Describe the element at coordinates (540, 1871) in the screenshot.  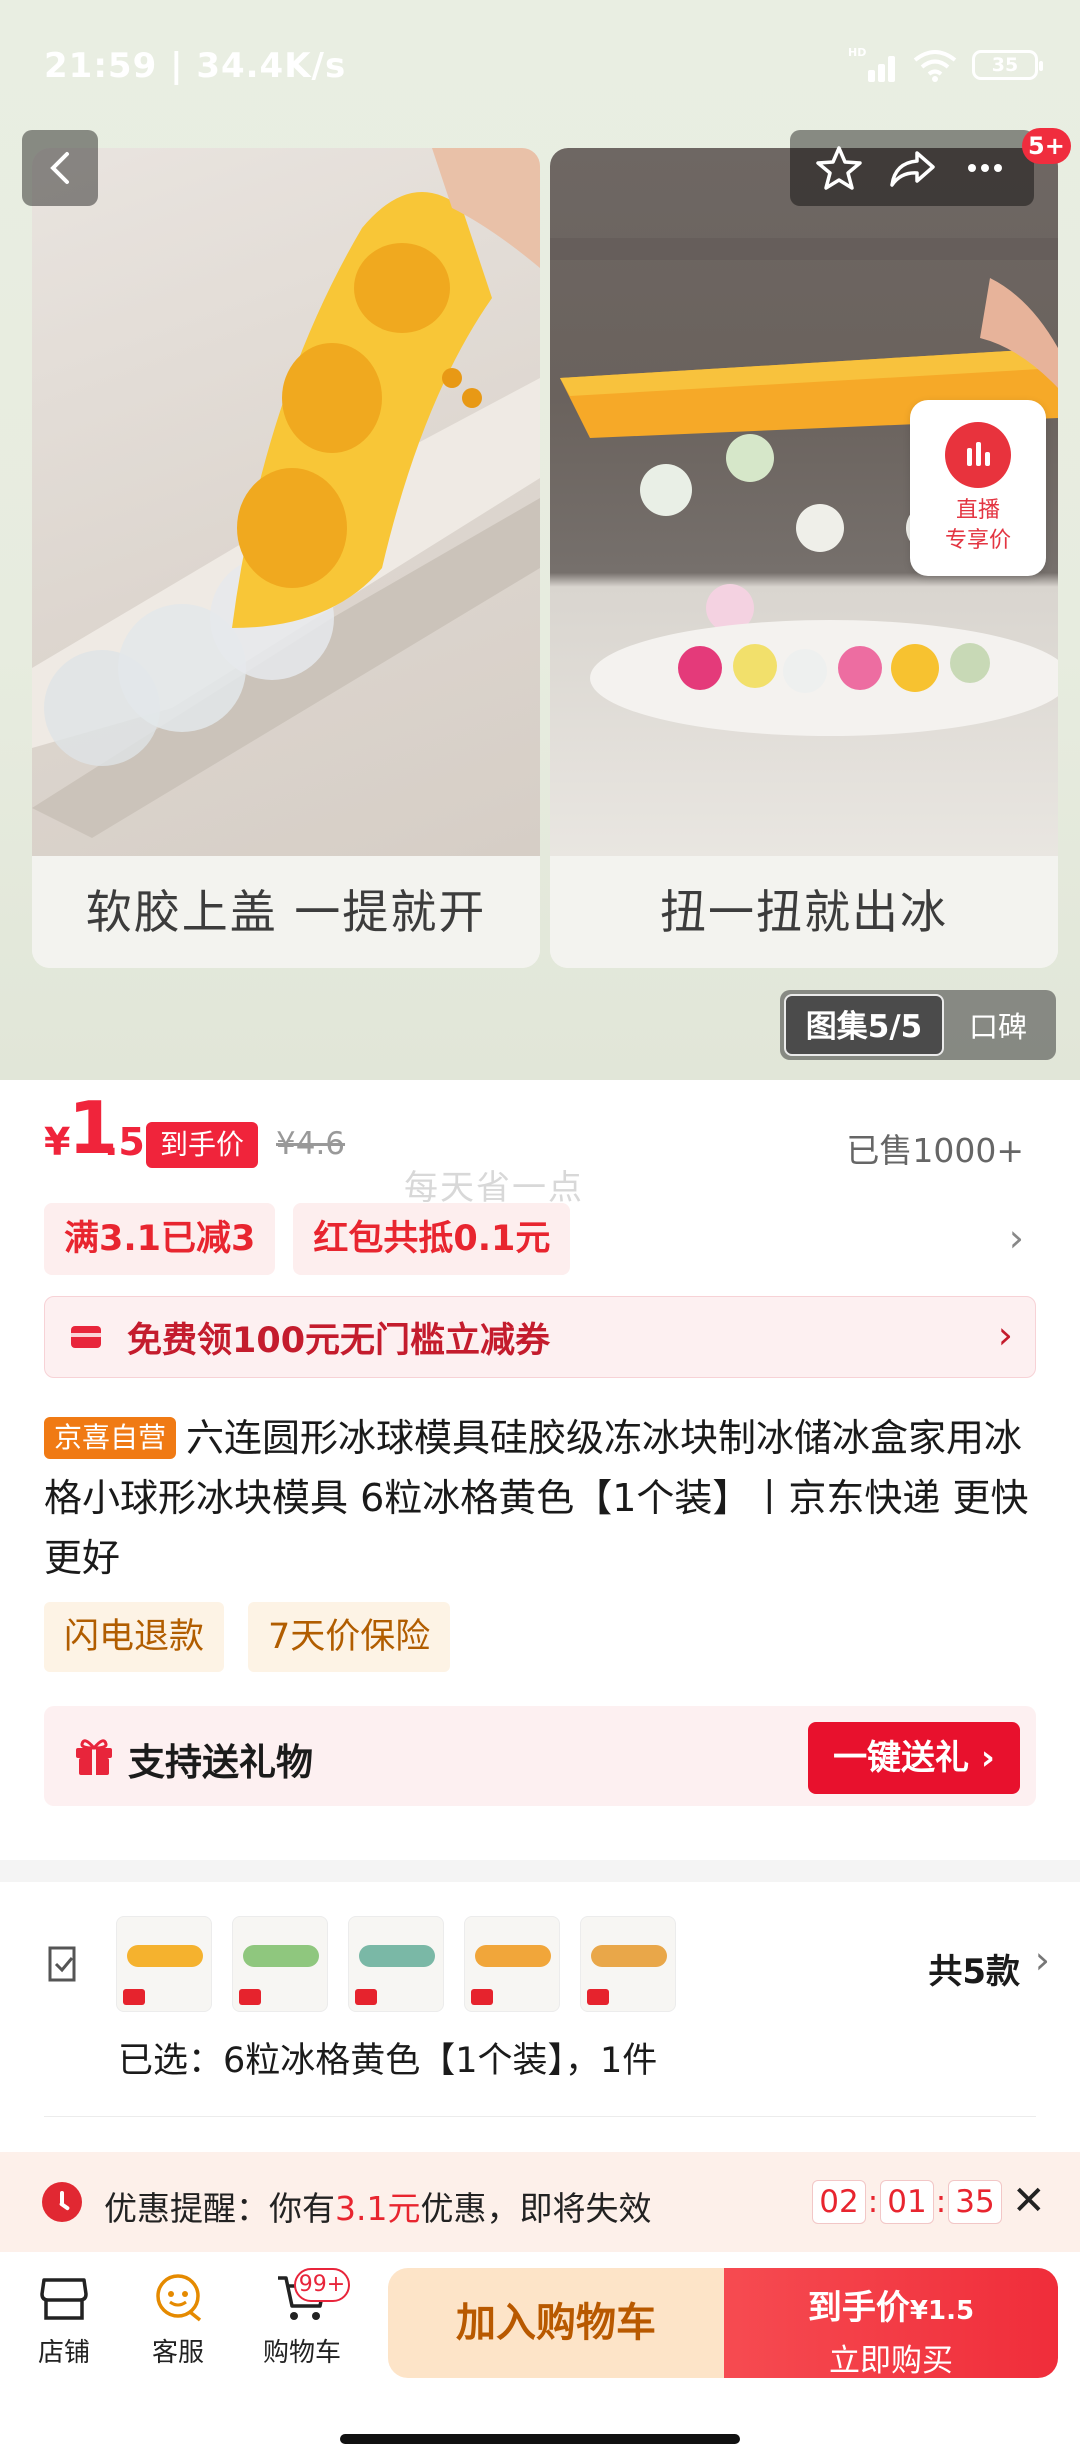
I see `section-divider` at that location.